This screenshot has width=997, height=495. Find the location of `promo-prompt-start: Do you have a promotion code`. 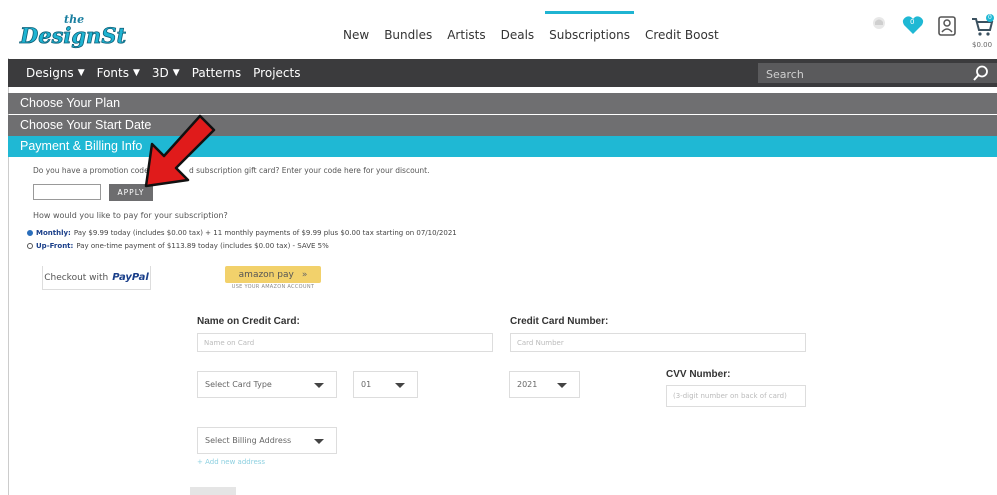

promo-prompt-start: Do you have a promotion code is located at coordinates (91, 170).